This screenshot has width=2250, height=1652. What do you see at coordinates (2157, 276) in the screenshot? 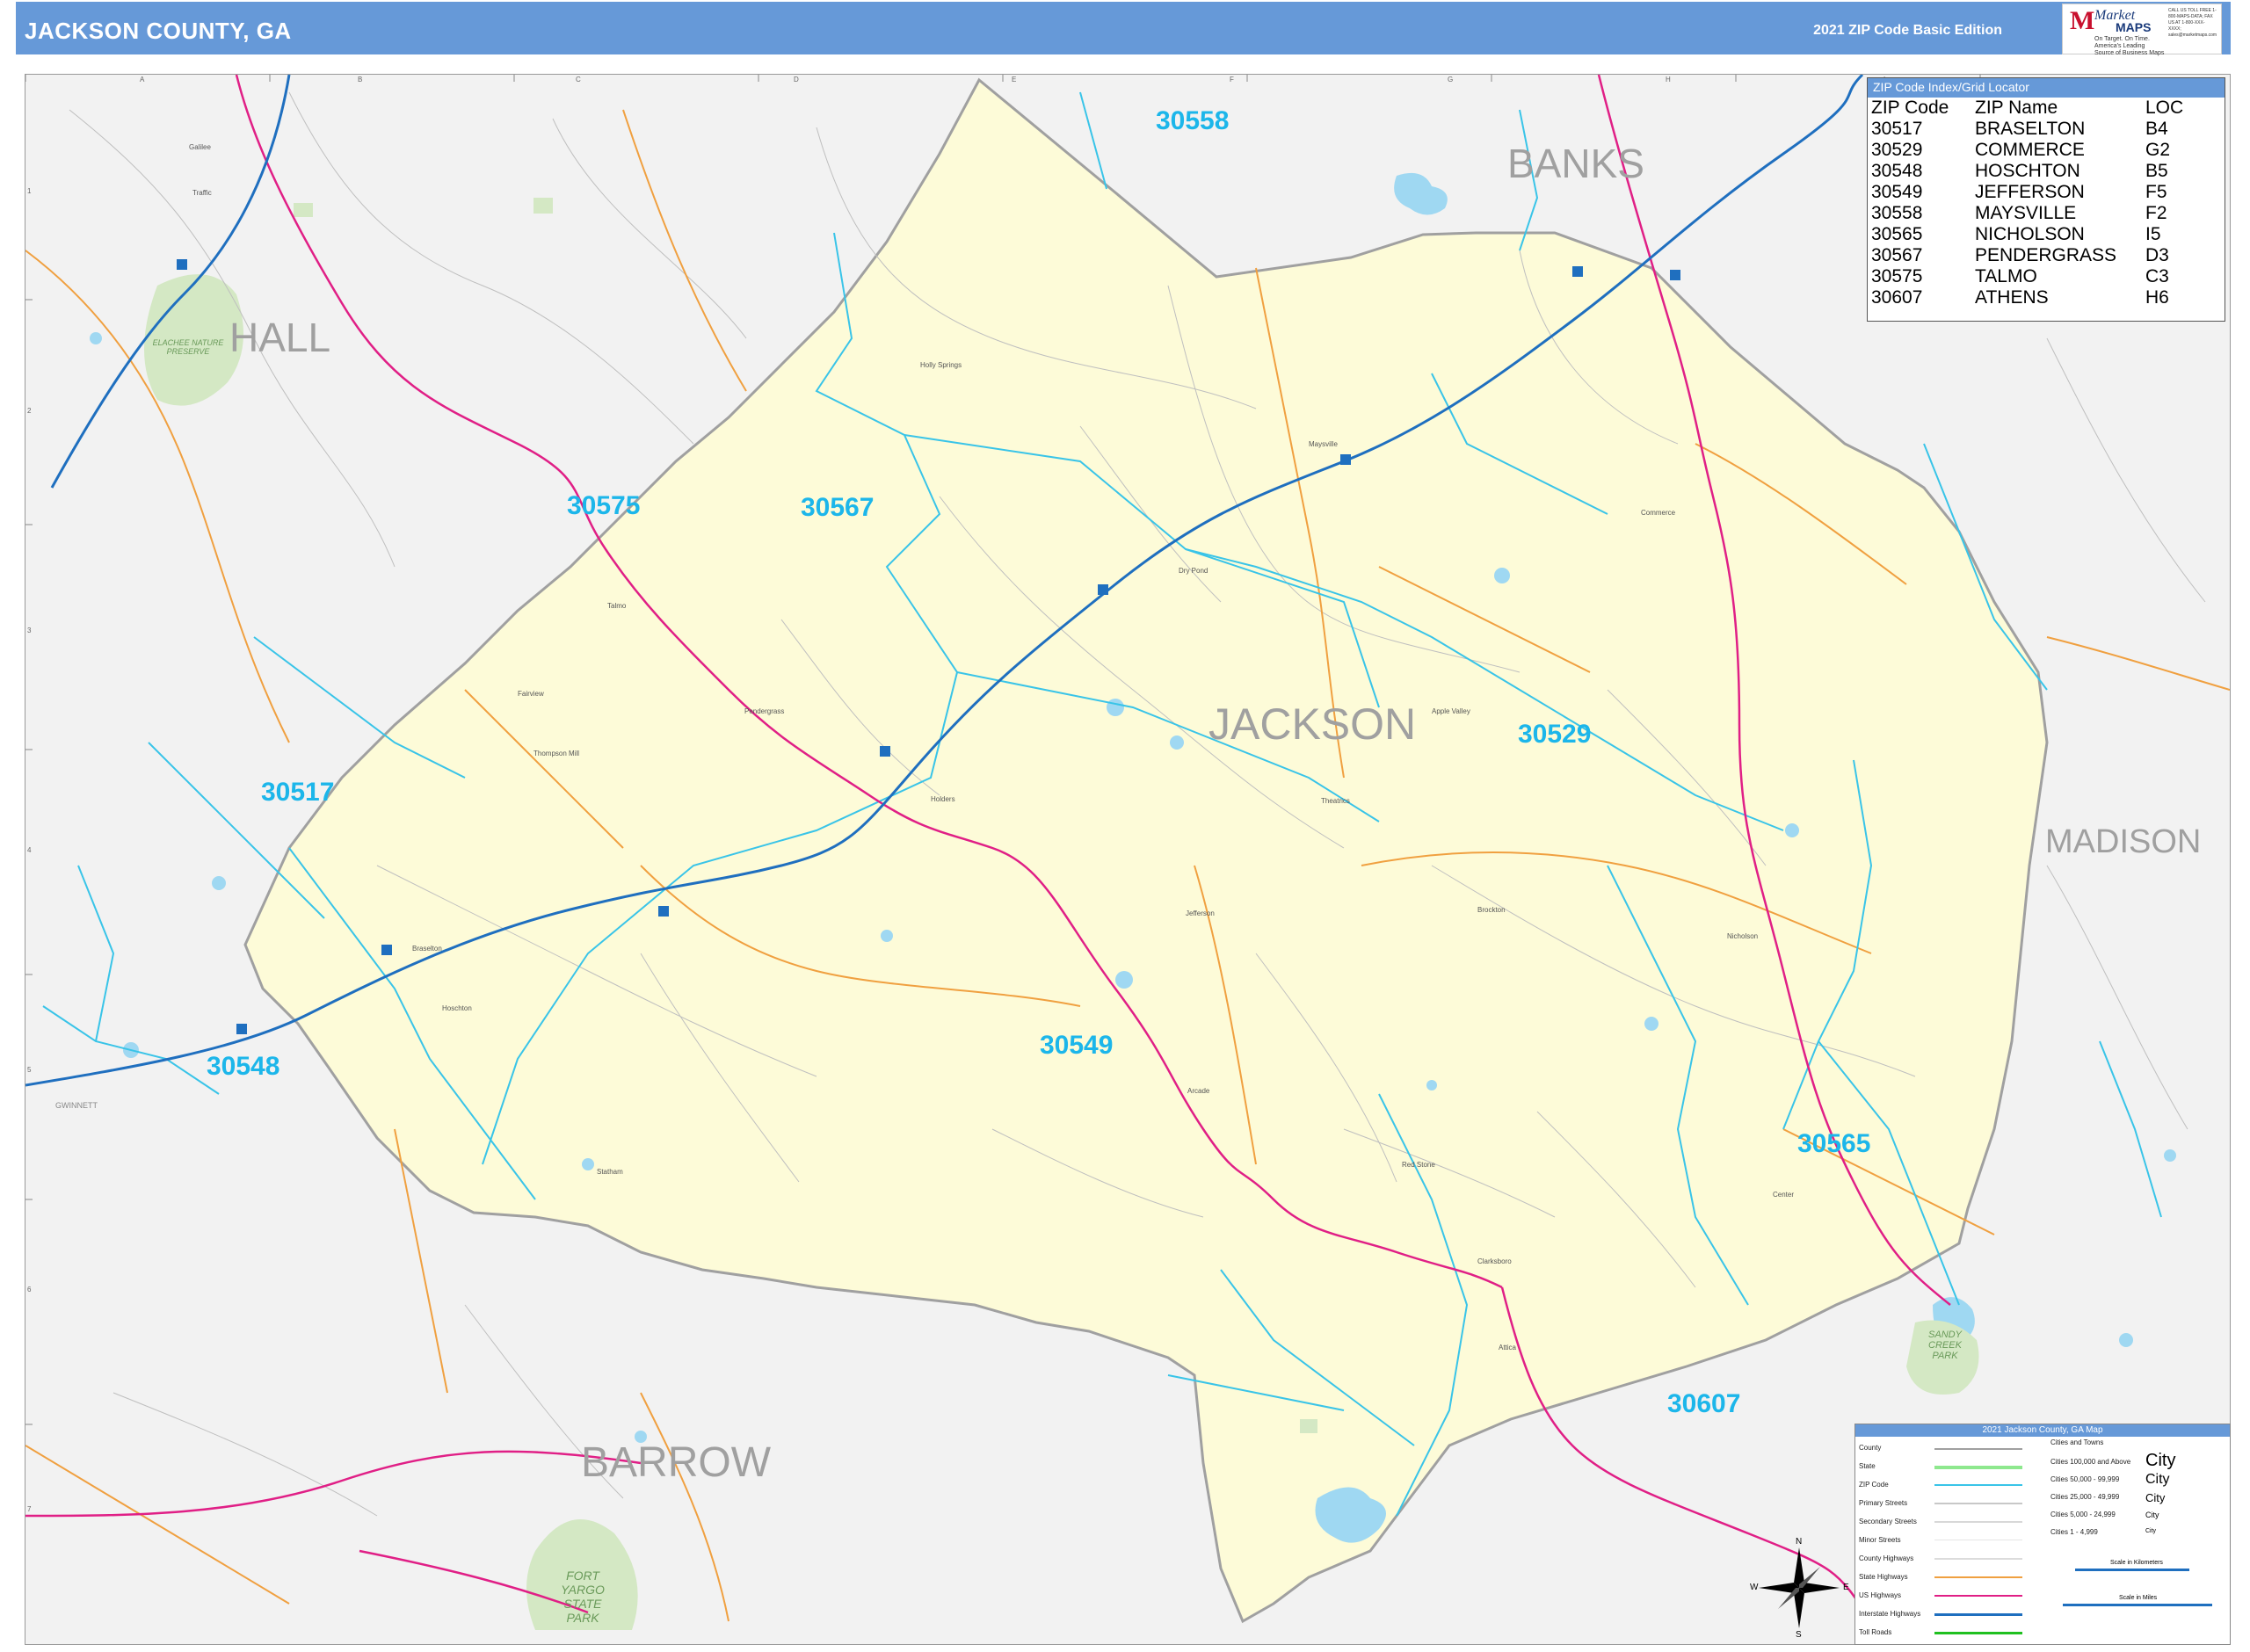
I see `loc-cell: C3` at bounding box center [2157, 276].